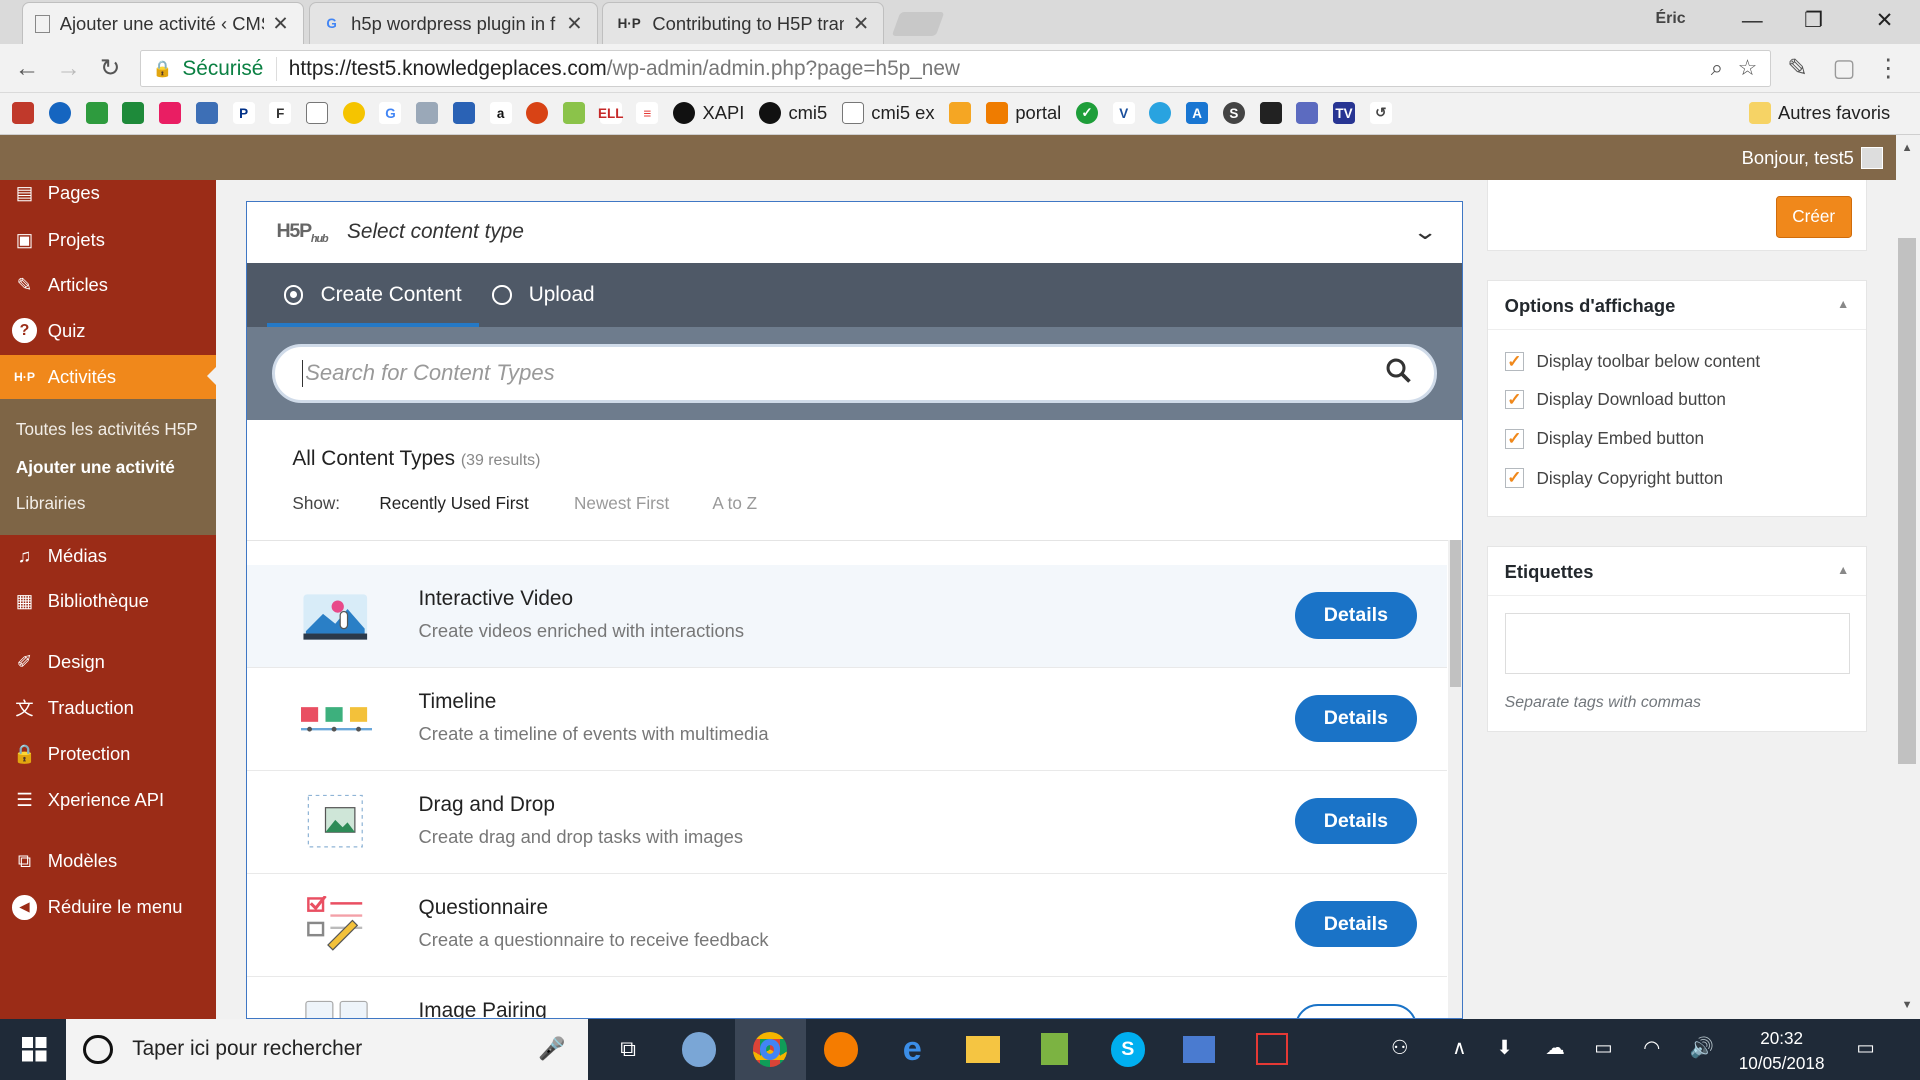 The height and width of the screenshot is (1080, 1920). I want to click on bookmark-google: G, so click(390, 113).